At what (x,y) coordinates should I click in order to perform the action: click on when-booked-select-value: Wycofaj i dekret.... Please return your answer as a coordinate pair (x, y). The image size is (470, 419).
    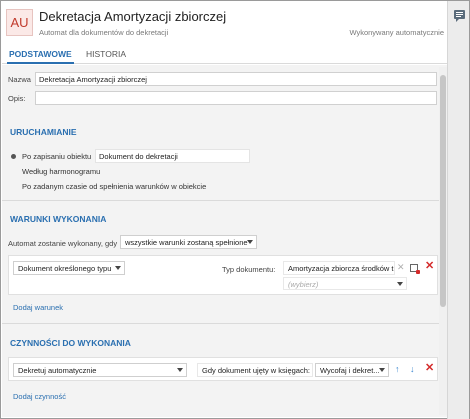
    Looking at the image, I should click on (350, 370).